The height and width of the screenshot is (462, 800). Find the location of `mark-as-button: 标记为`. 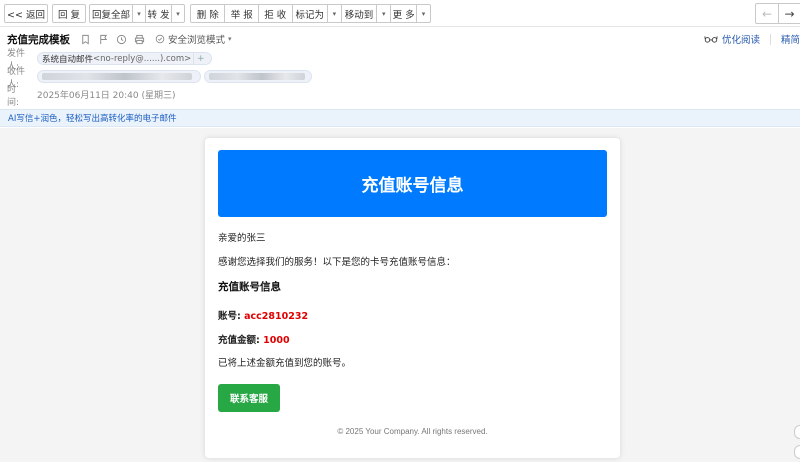

mark-as-button: 标记为 is located at coordinates (309, 13).